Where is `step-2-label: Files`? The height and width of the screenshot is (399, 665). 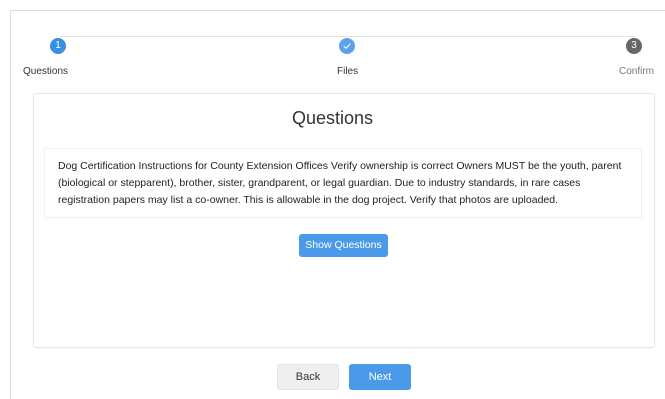
step-2-label: Files is located at coordinates (347, 71).